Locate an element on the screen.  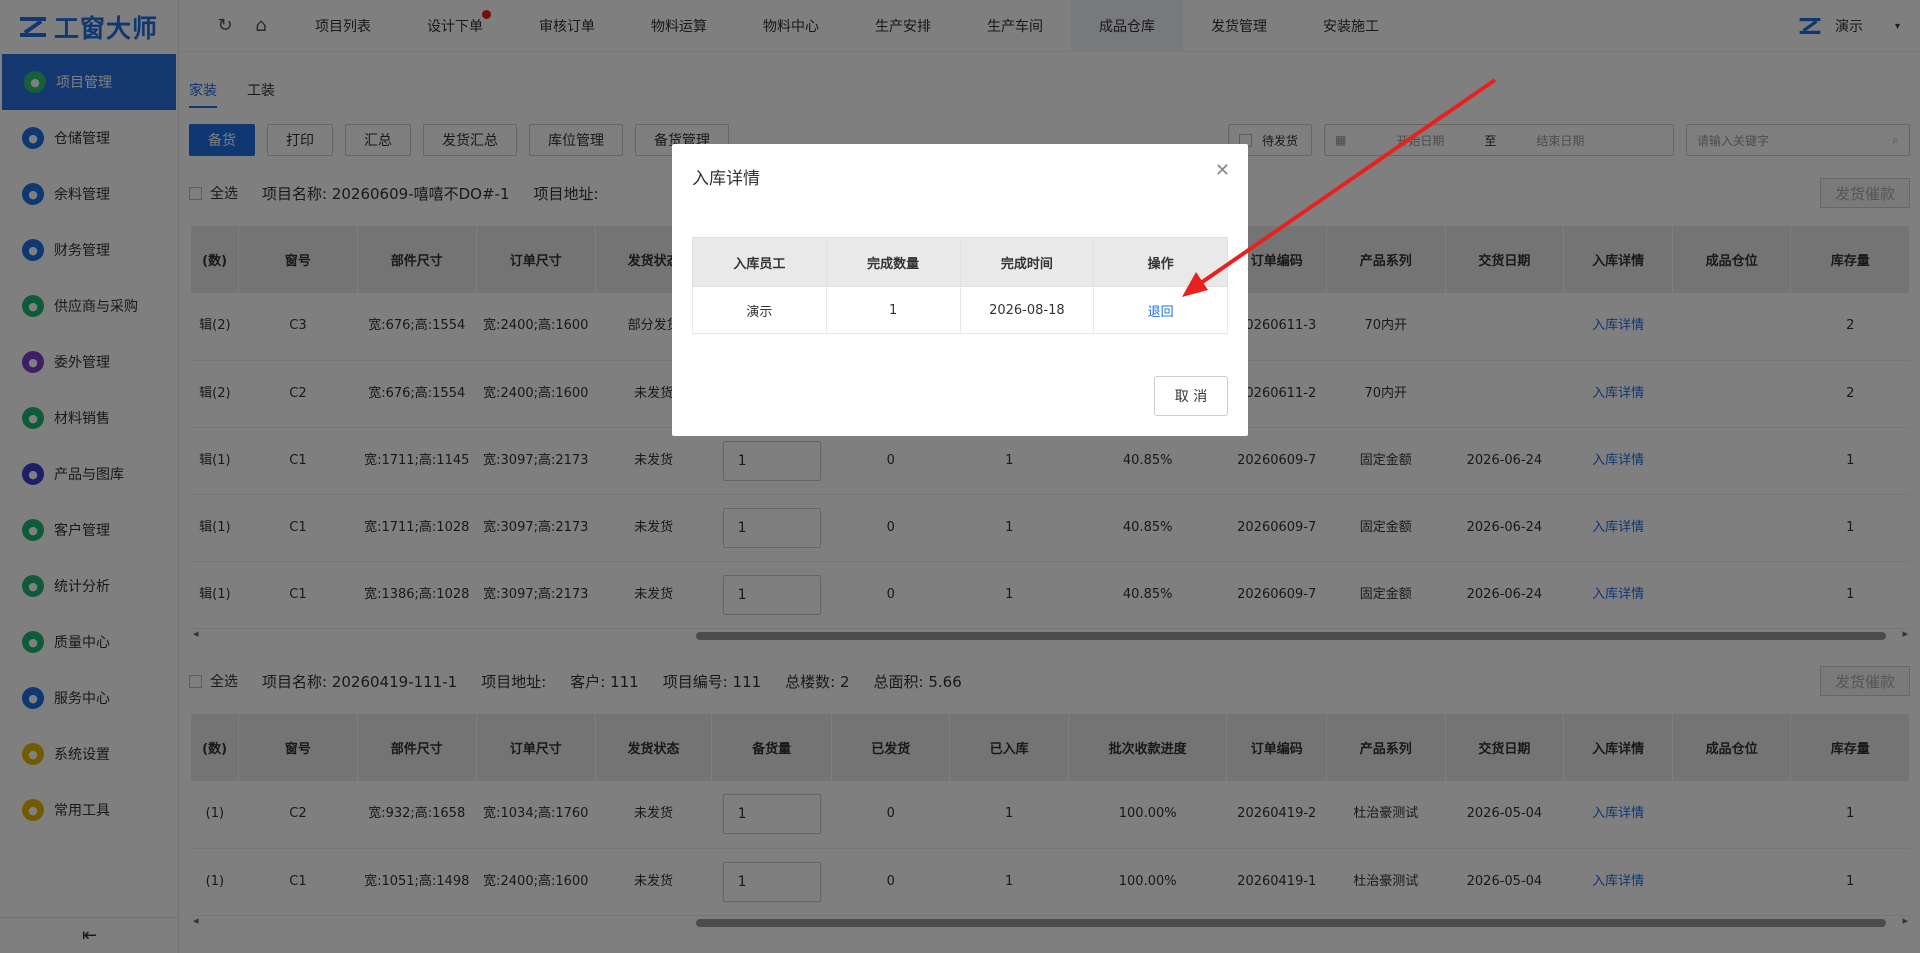
cancel-button: 取 消 is located at coordinates (1191, 396).